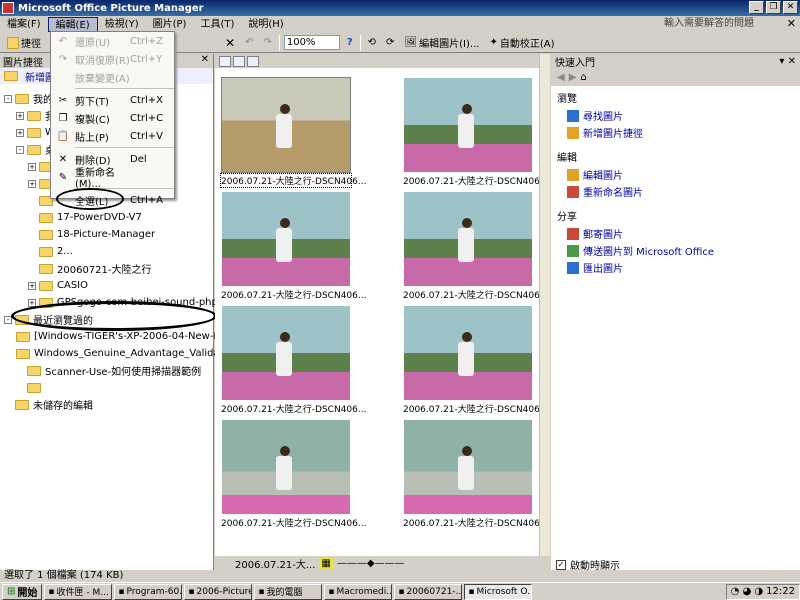 This screenshot has height=600, width=800. Describe the element at coordinates (63, 77) in the screenshot. I see `blank-icon` at that location.